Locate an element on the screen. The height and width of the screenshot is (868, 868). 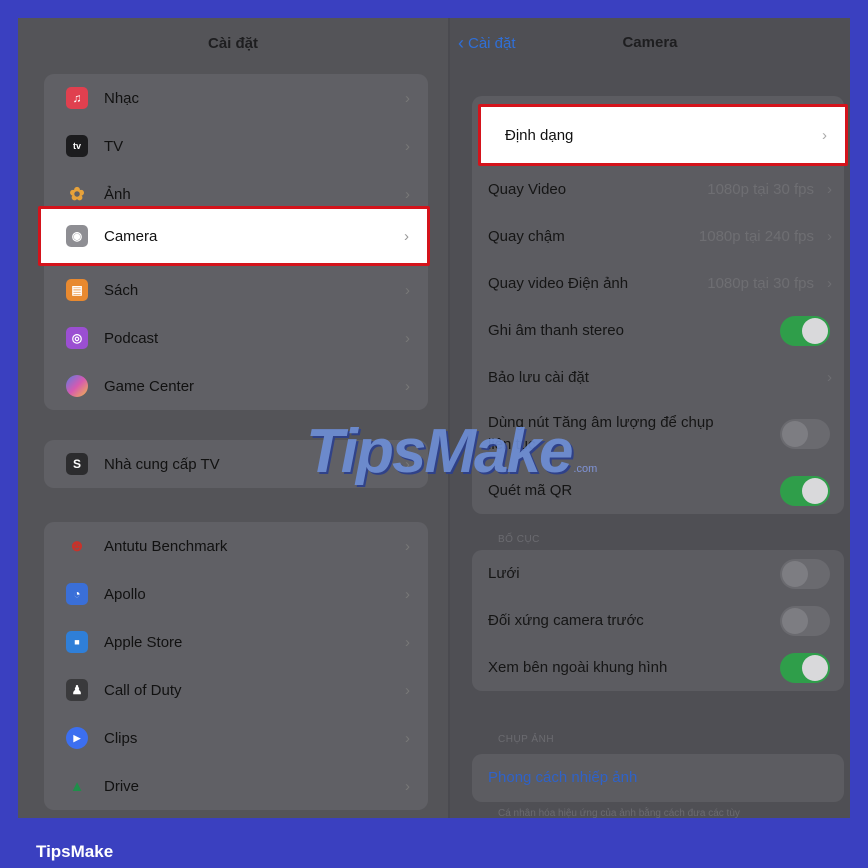
applestore-icon: ■ is located at coordinates (77, 642).